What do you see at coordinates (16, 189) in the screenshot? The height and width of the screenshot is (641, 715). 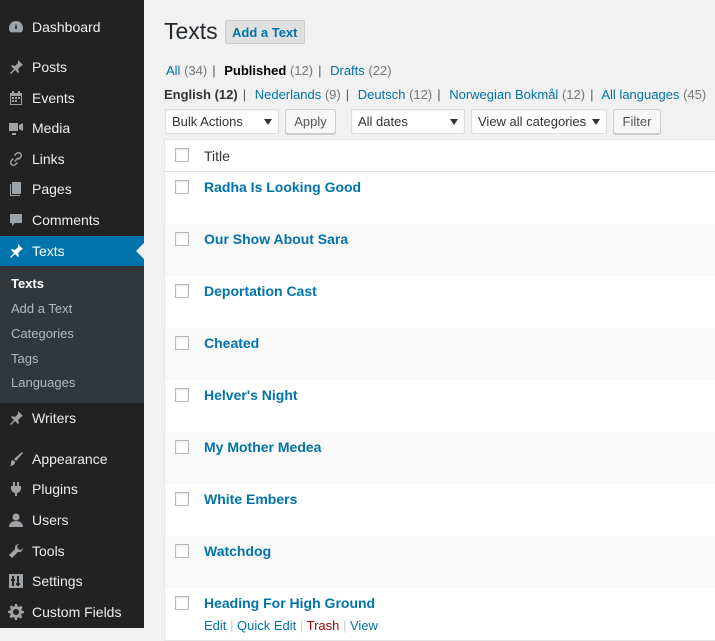 I see `pages-icon` at bounding box center [16, 189].